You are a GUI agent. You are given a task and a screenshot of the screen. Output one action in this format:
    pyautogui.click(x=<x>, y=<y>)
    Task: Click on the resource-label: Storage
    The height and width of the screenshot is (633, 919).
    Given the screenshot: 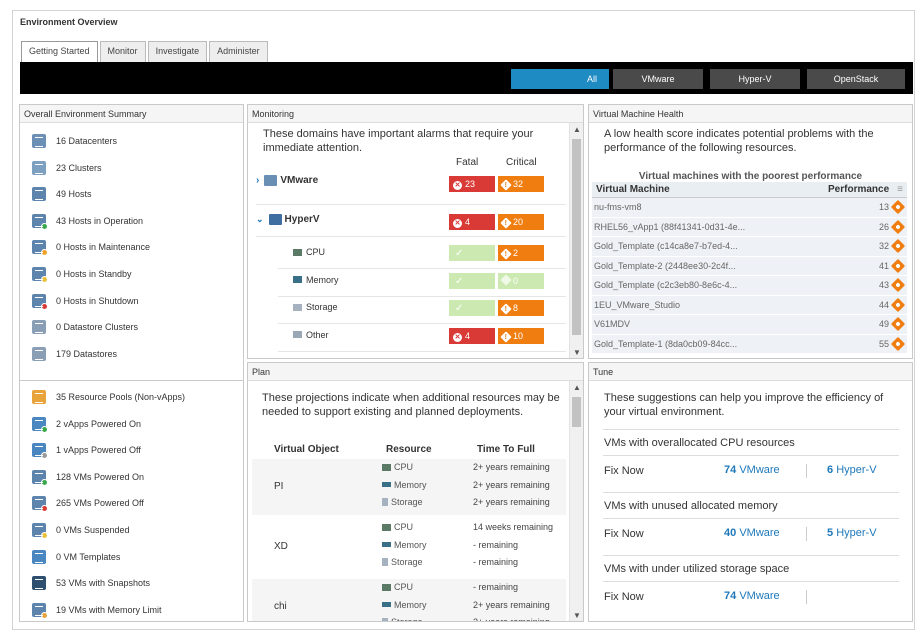 What is the action you would take?
    pyautogui.click(x=322, y=307)
    